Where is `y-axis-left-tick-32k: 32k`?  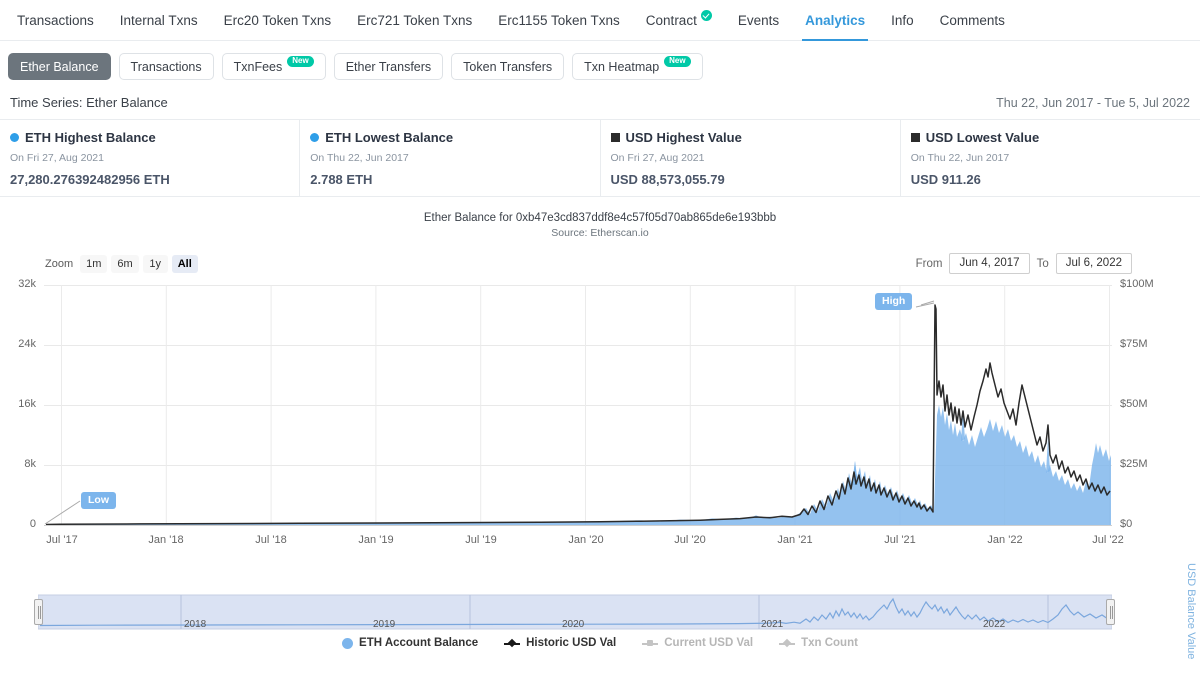 y-axis-left-tick-32k: 32k is located at coordinates (27, 284).